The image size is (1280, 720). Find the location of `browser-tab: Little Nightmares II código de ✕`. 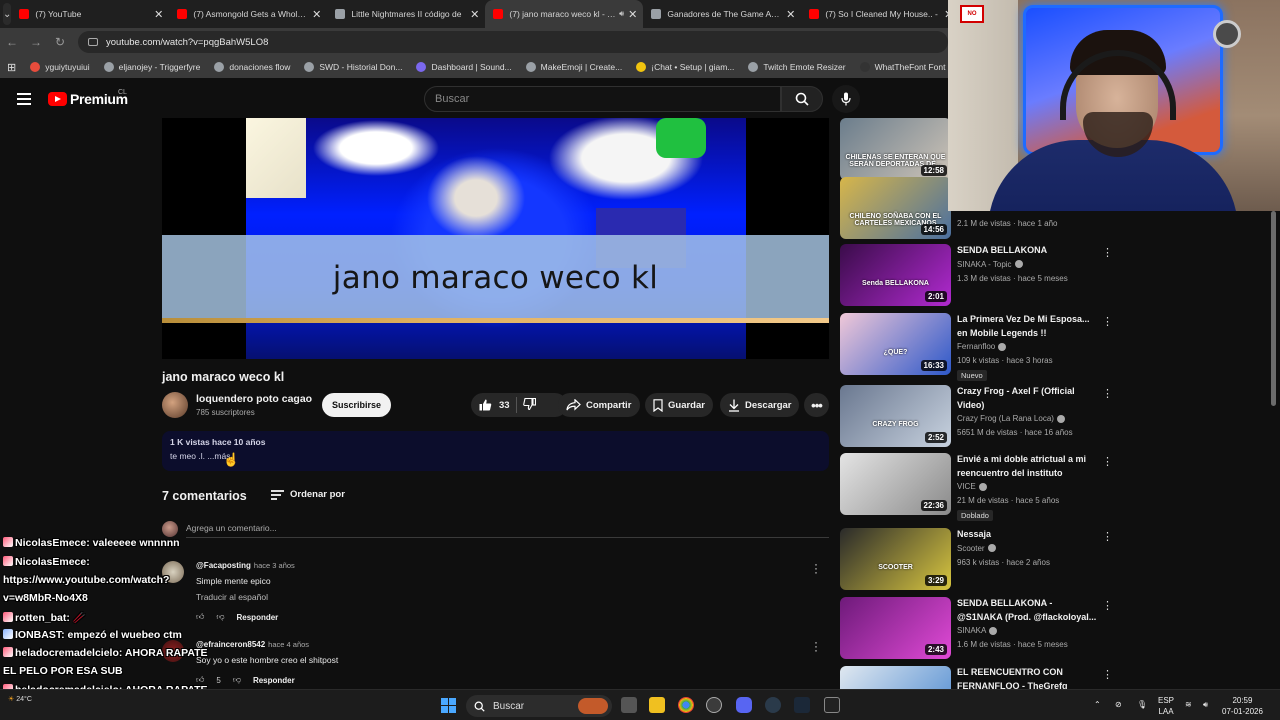

browser-tab: Little Nightmares II código de ✕ is located at coordinates (406, 14).